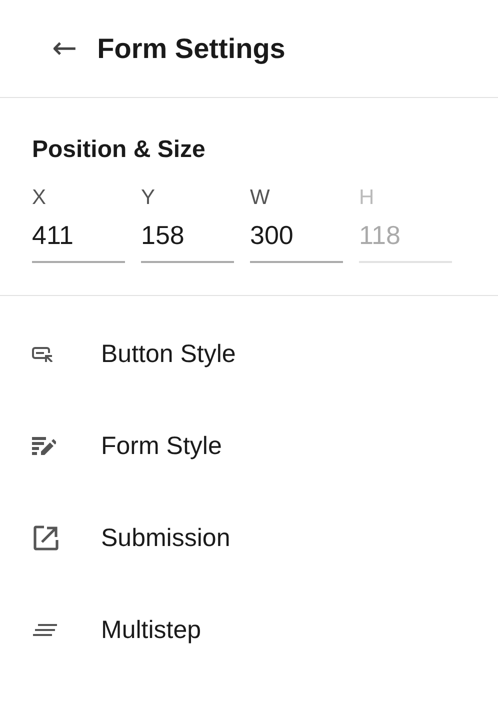 The width and height of the screenshot is (498, 716). I want to click on section-title: Position & Size, so click(119, 150).